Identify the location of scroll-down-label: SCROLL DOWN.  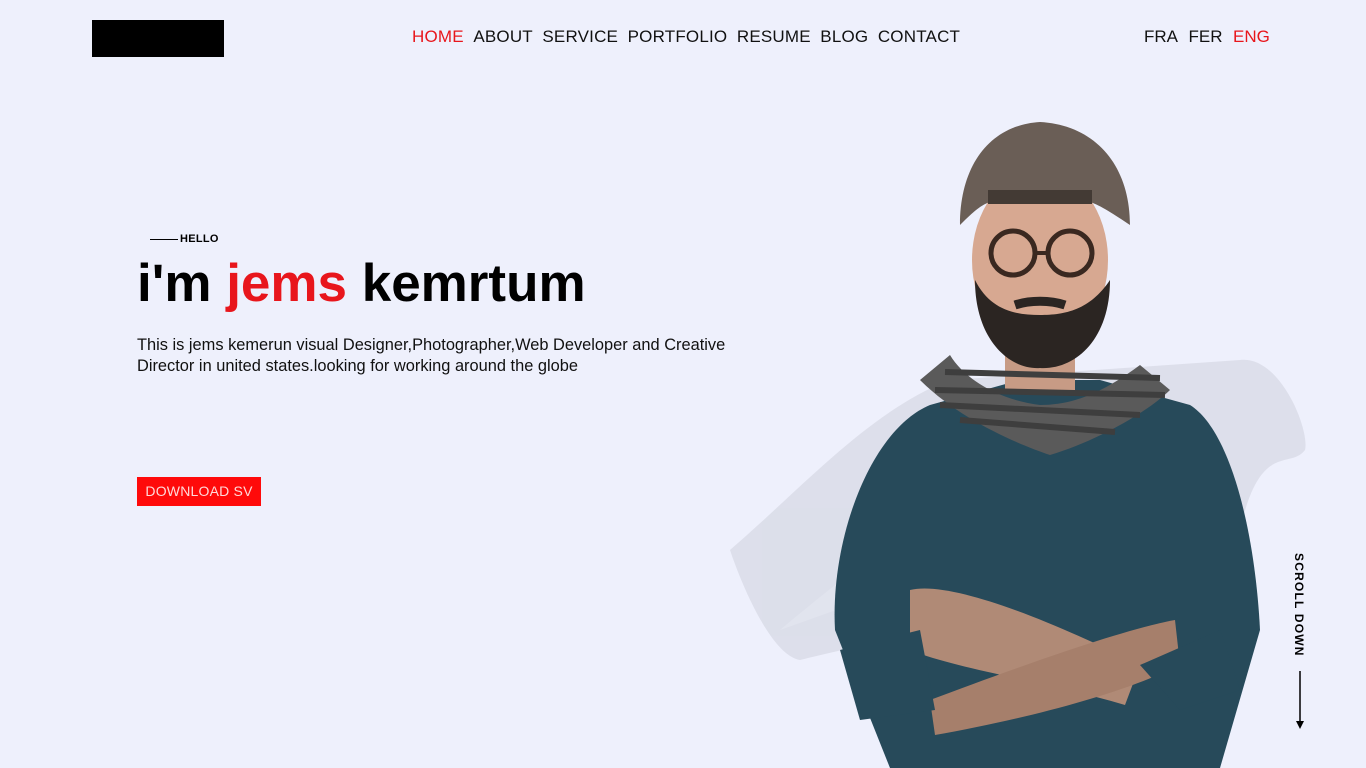
(1299, 605).